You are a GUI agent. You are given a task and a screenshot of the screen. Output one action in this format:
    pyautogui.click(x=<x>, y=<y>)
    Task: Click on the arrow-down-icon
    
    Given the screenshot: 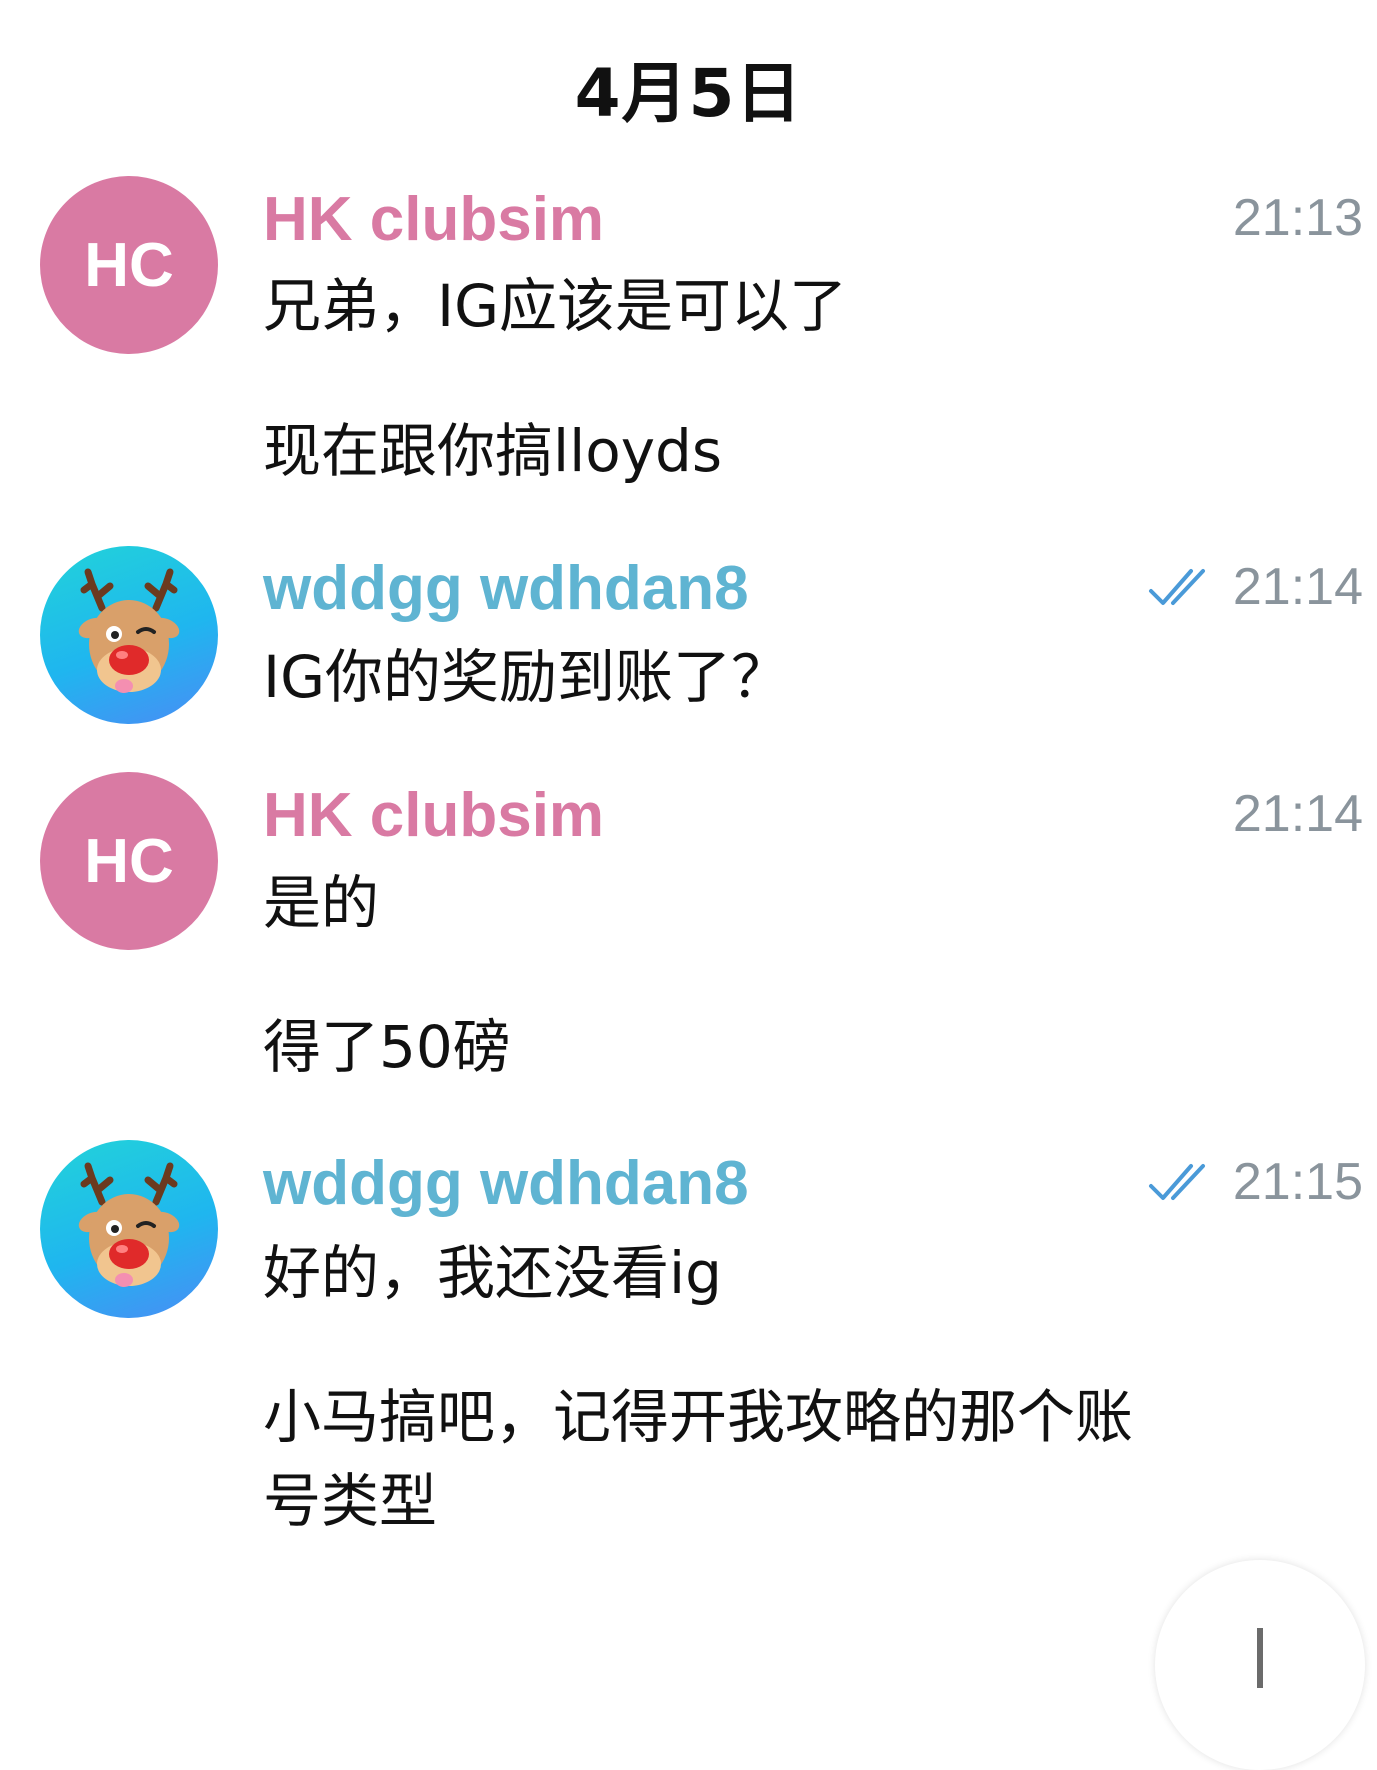 What is the action you would take?
    pyautogui.click(x=1260, y=1658)
    